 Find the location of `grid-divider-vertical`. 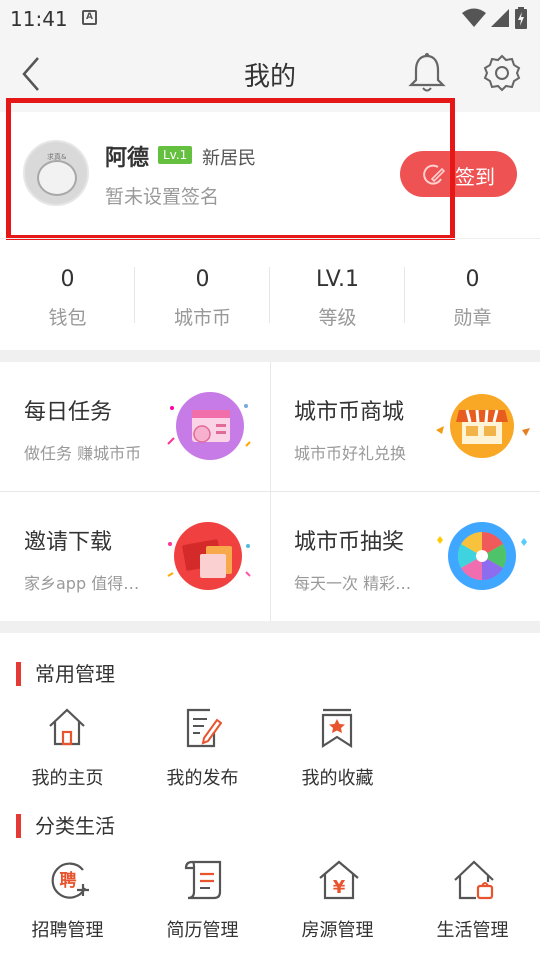

grid-divider-vertical is located at coordinates (270, 492).